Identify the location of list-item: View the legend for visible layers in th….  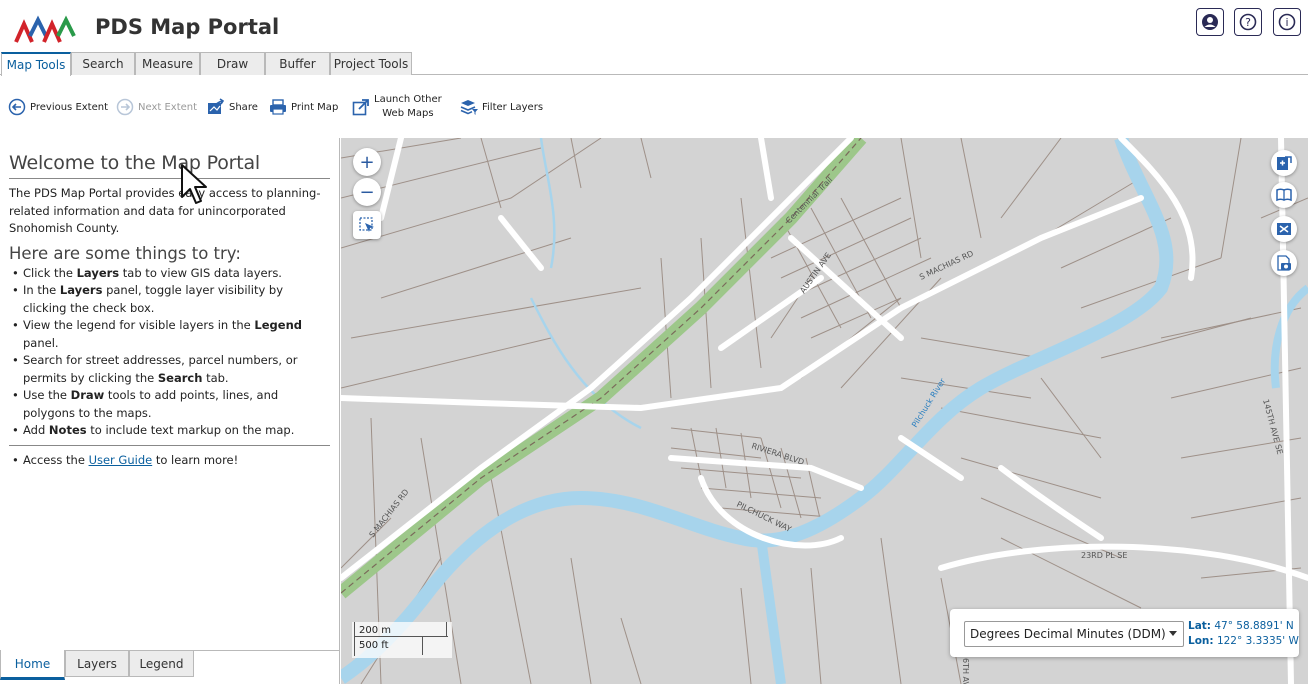
(169, 334).